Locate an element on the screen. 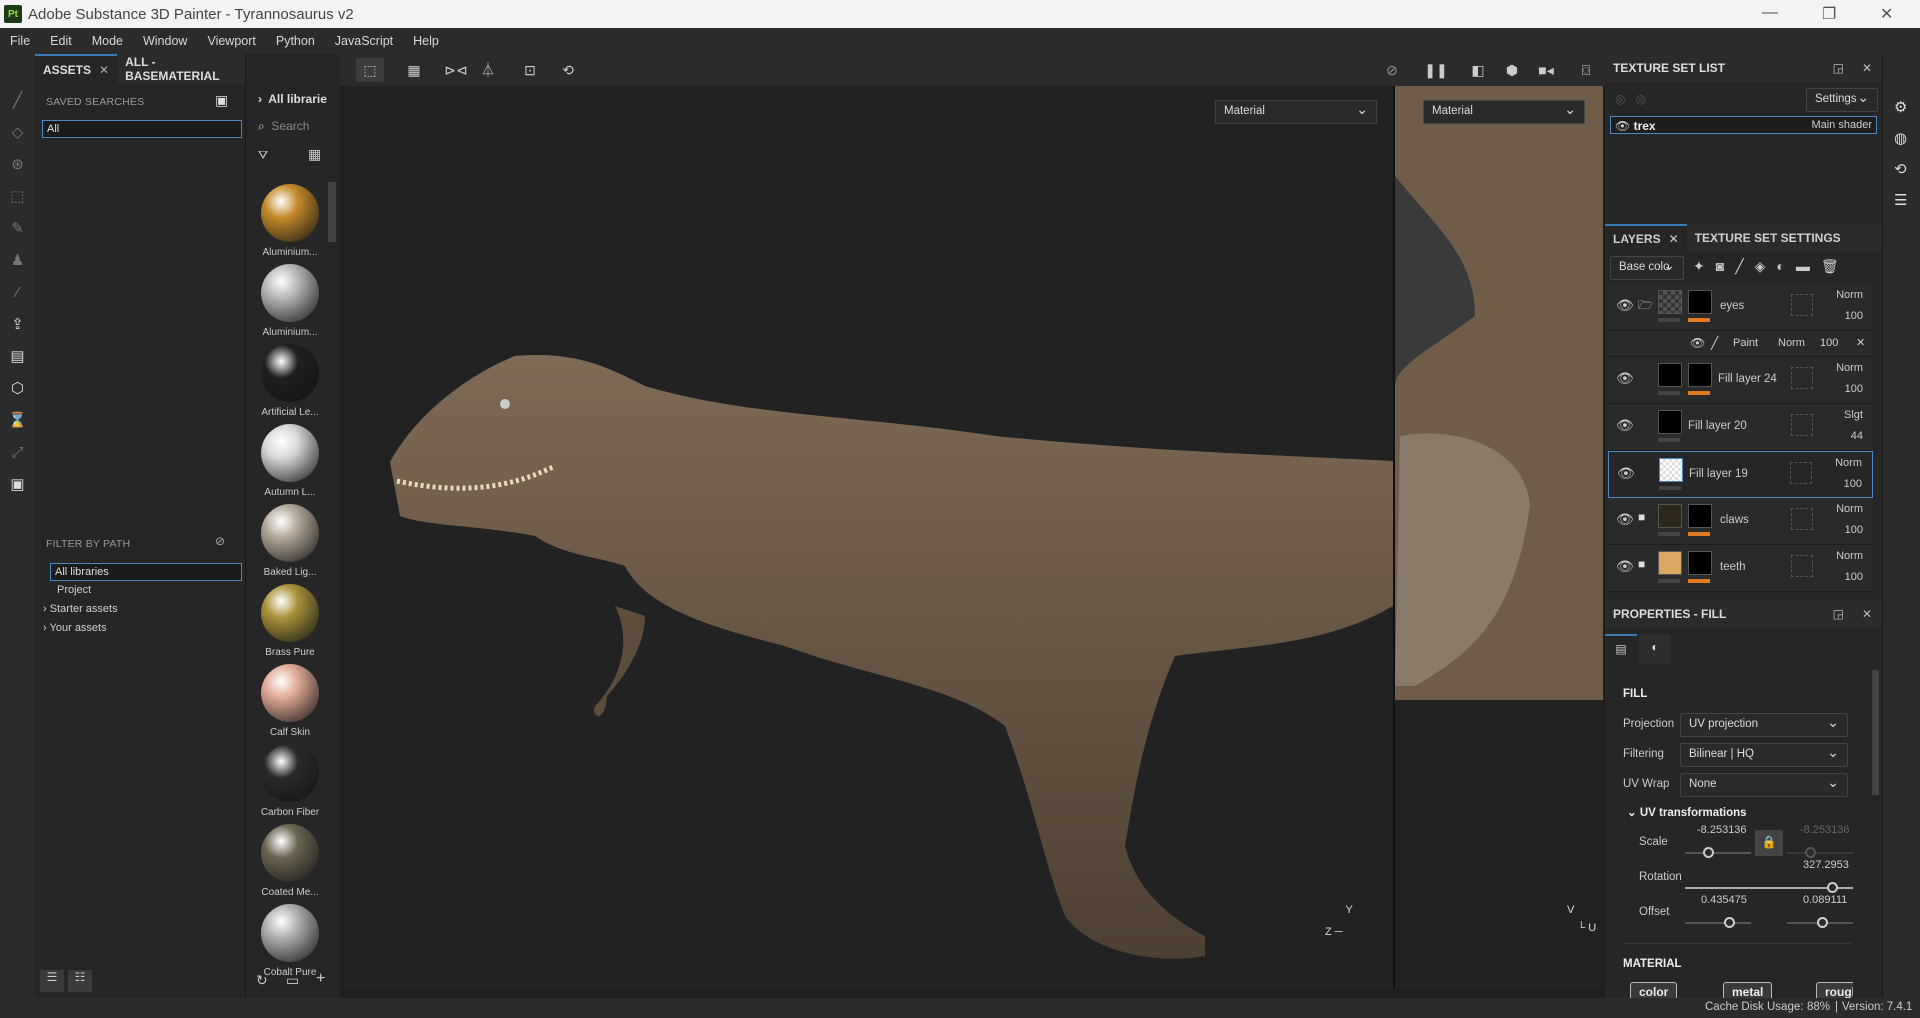 The width and height of the screenshot is (1920, 1018). eraser-icon: ◇ is located at coordinates (17, 132).